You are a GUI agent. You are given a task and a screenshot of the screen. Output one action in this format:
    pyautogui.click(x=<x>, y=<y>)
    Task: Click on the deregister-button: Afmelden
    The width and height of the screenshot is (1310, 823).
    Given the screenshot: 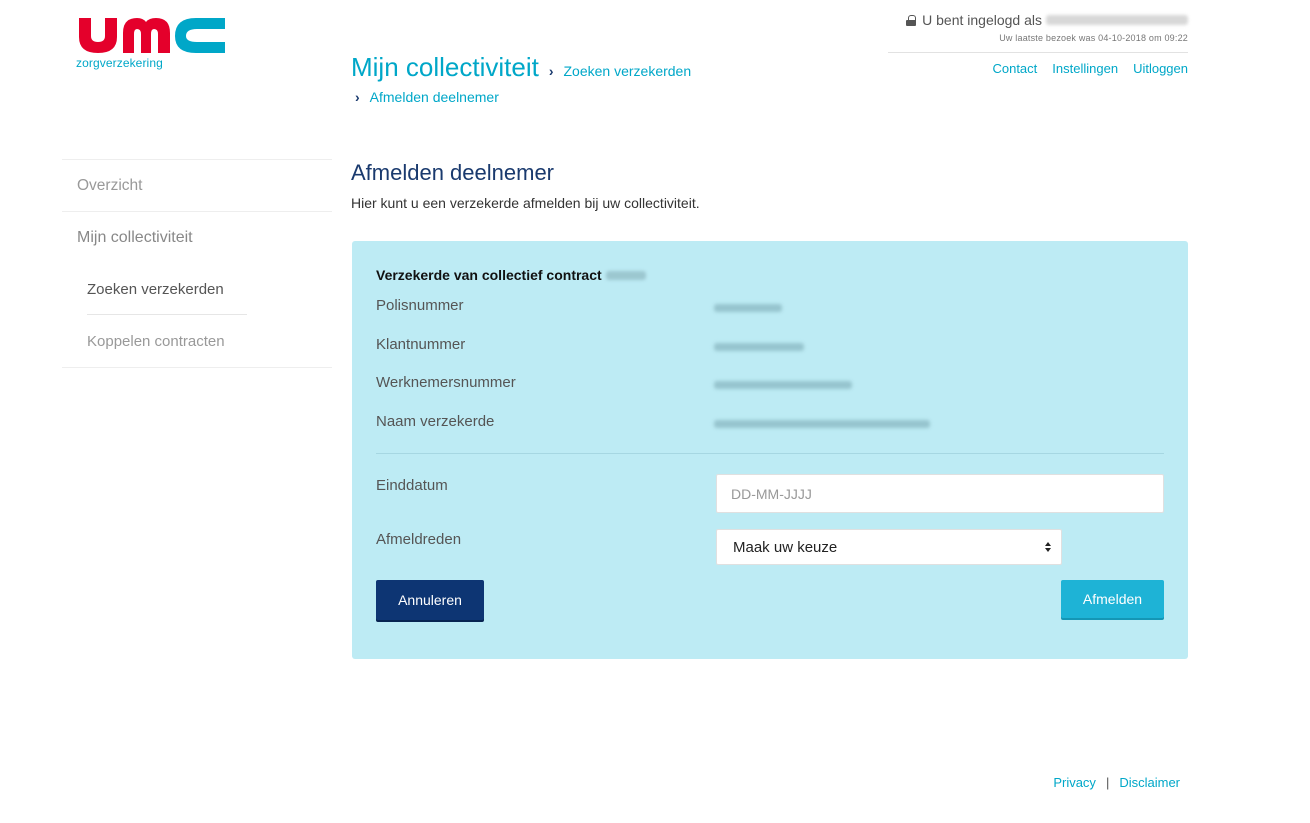 What is the action you would take?
    pyautogui.click(x=1112, y=599)
    